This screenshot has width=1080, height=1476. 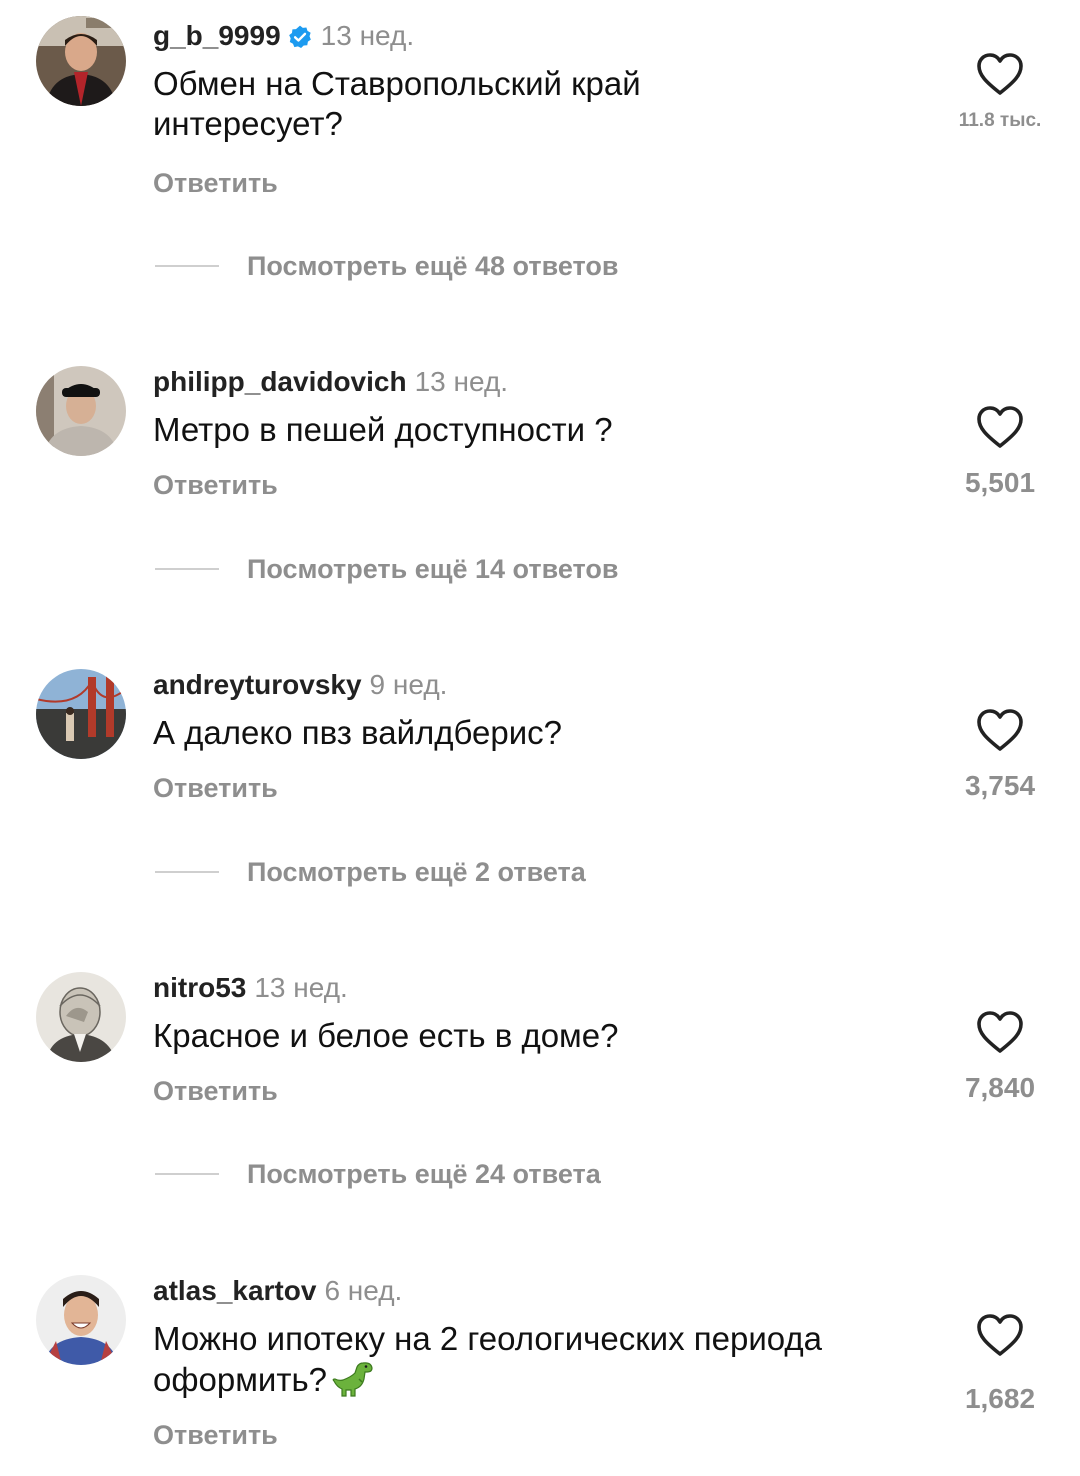 I want to click on comment-text: Метро в пешей доступности ?, so click(x=383, y=429).